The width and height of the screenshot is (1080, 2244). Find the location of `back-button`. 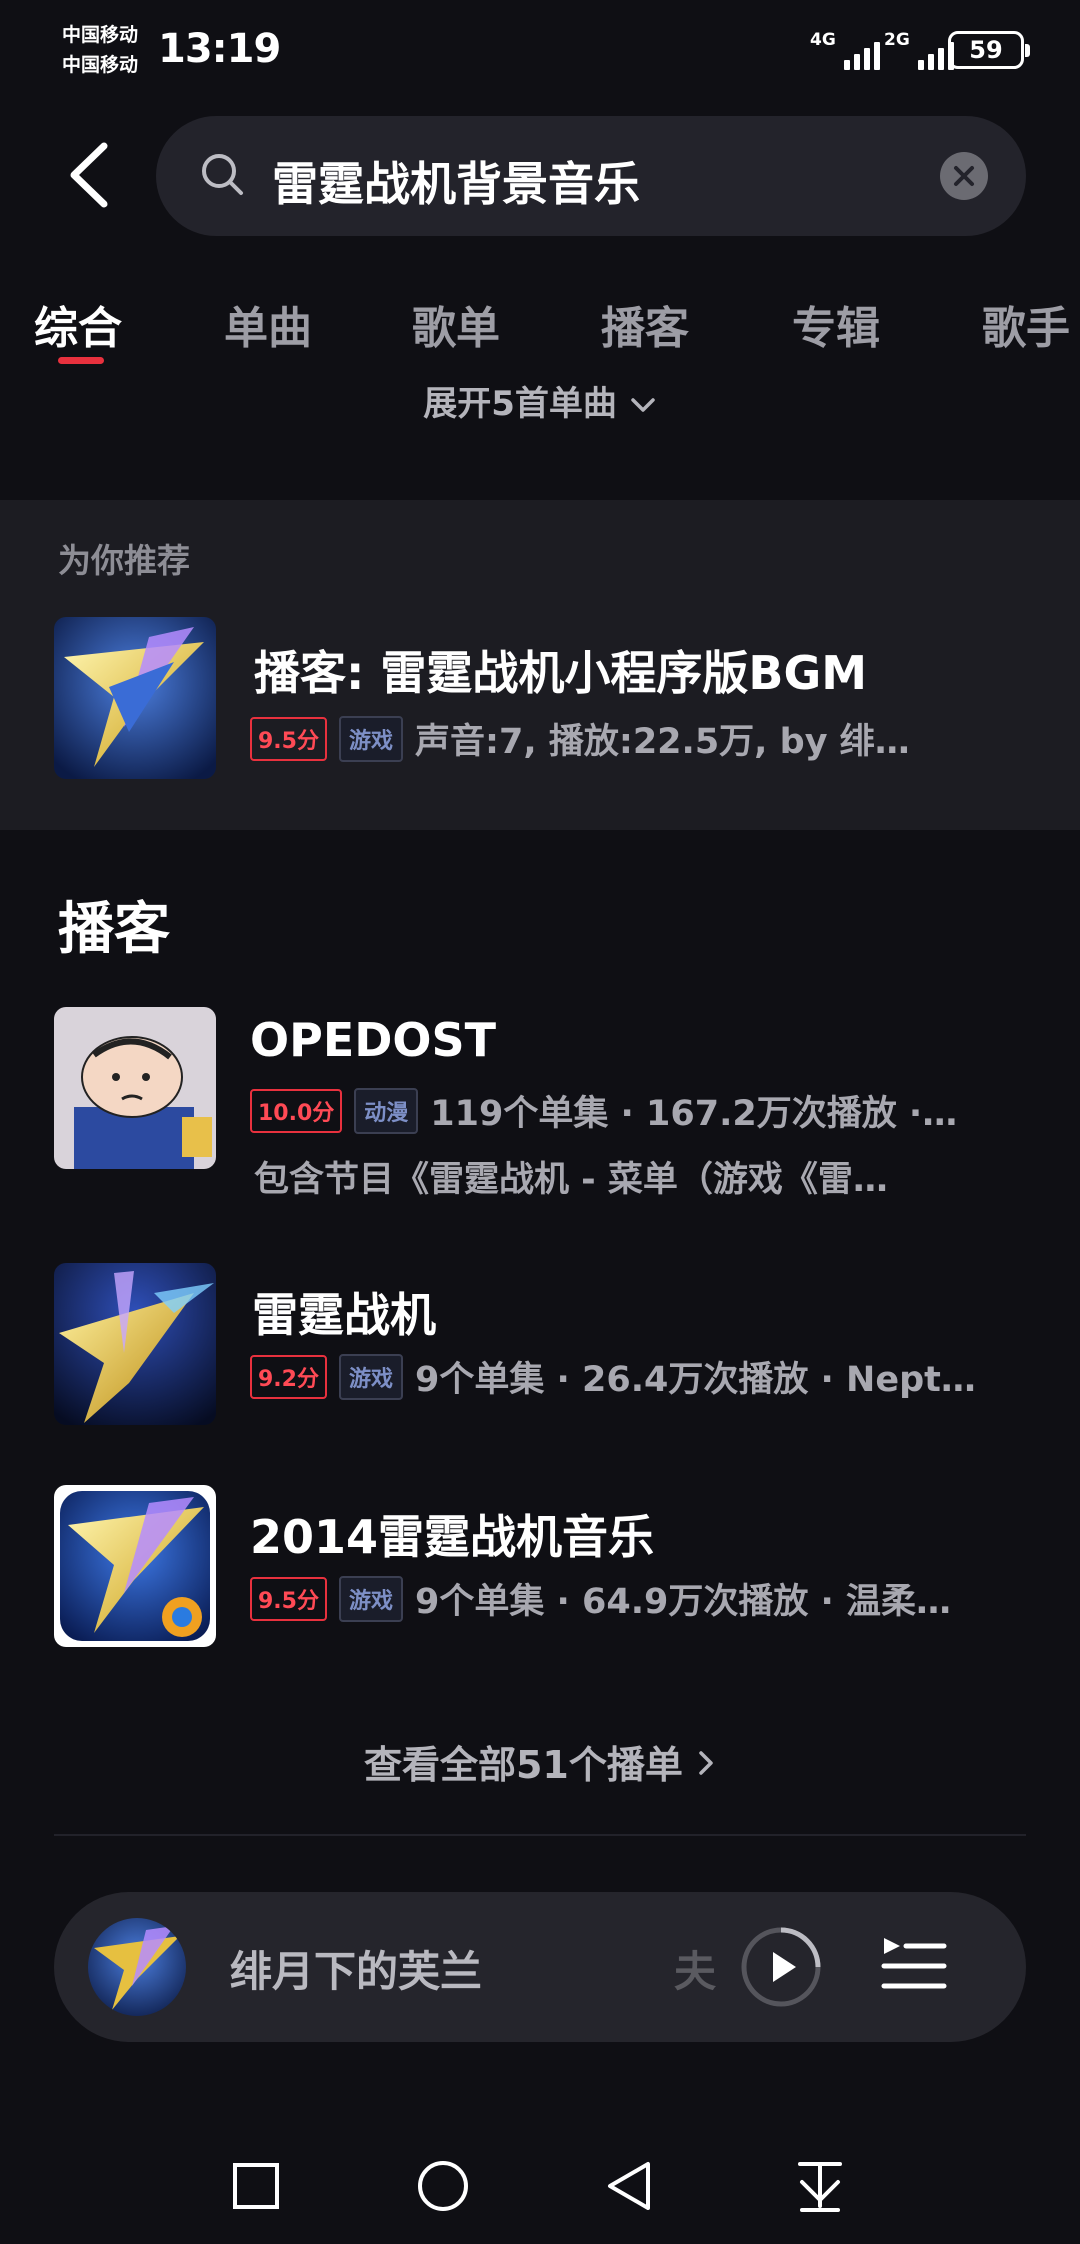

back-button is located at coordinates (90, 175).